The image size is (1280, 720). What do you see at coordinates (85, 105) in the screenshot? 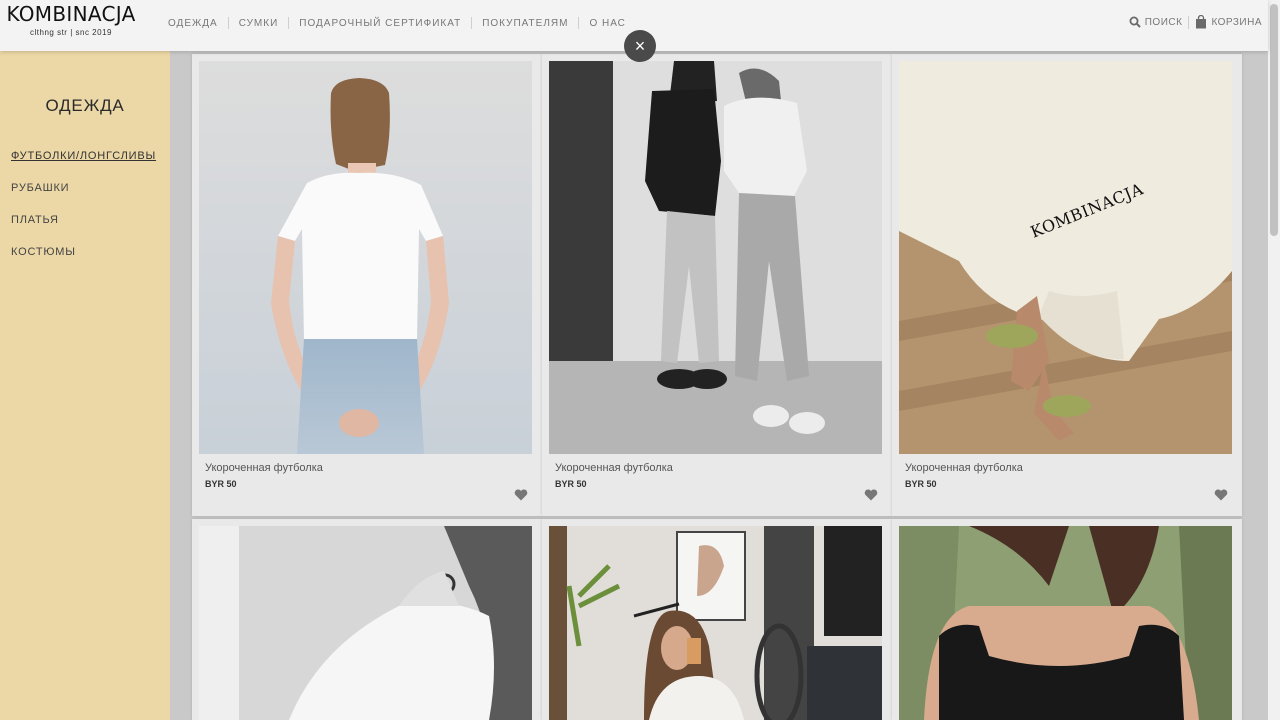
I see `sidebar-title: ОДЕЖДА` at bounding box center [85, 105].